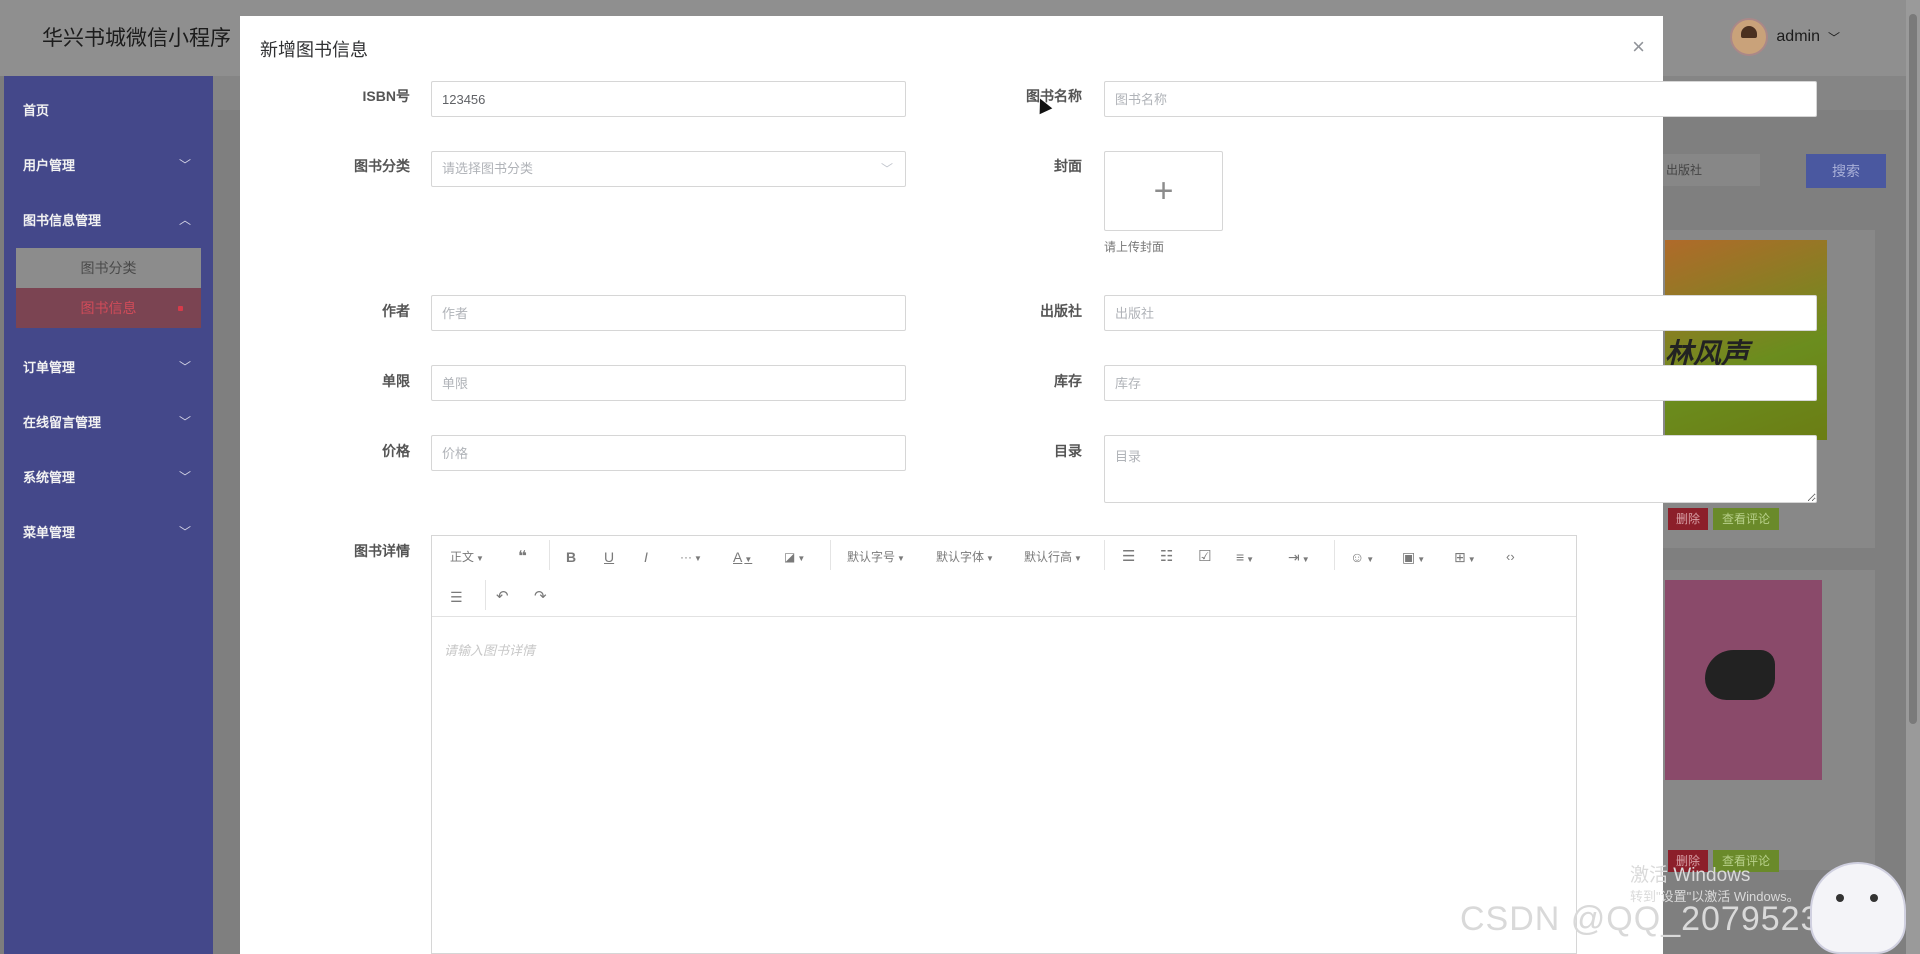 This screenshot has width=1920, height=954. What do you see at coordinates (1913, 477) in the screenshot?
I see `page-scrollbar` at bounding box center [1913, 477].